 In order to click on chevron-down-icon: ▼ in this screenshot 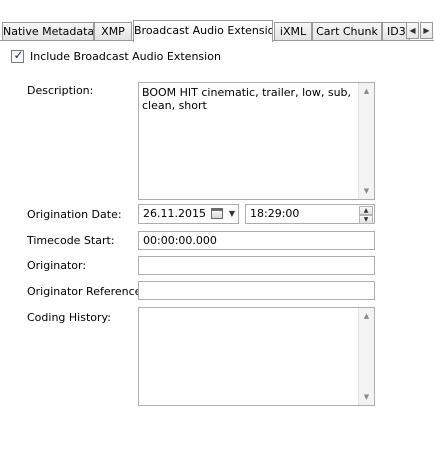, I will do `click(232, 213)`.